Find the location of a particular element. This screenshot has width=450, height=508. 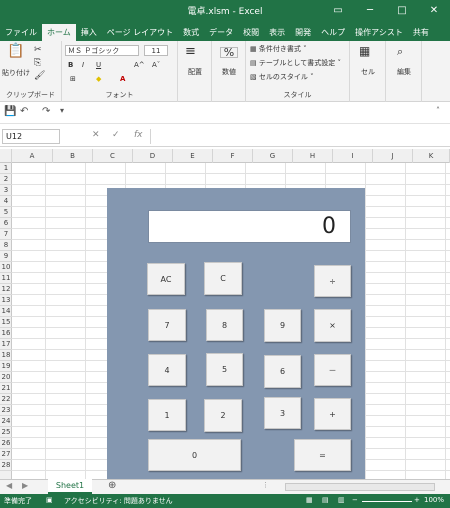

tell-me-search: 操作アシスト is located at coordinates (379, 32).